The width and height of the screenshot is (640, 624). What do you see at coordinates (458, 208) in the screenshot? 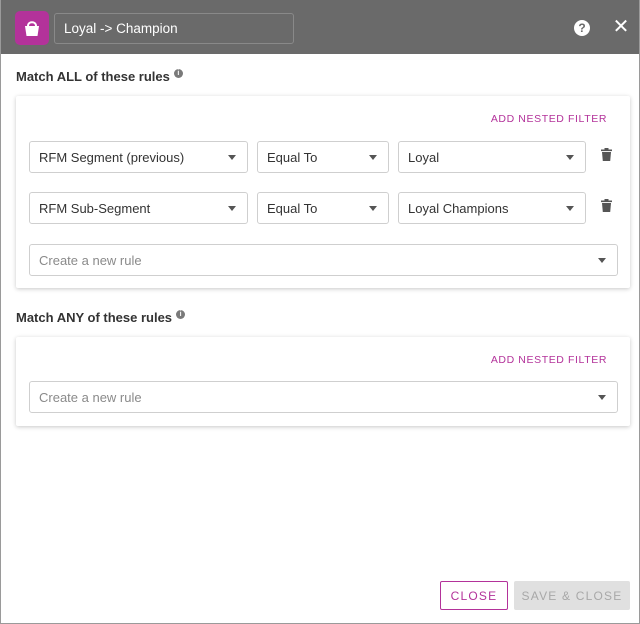
I see `rule-value-value: Loyal Champions` at bounding box center [458, 208].